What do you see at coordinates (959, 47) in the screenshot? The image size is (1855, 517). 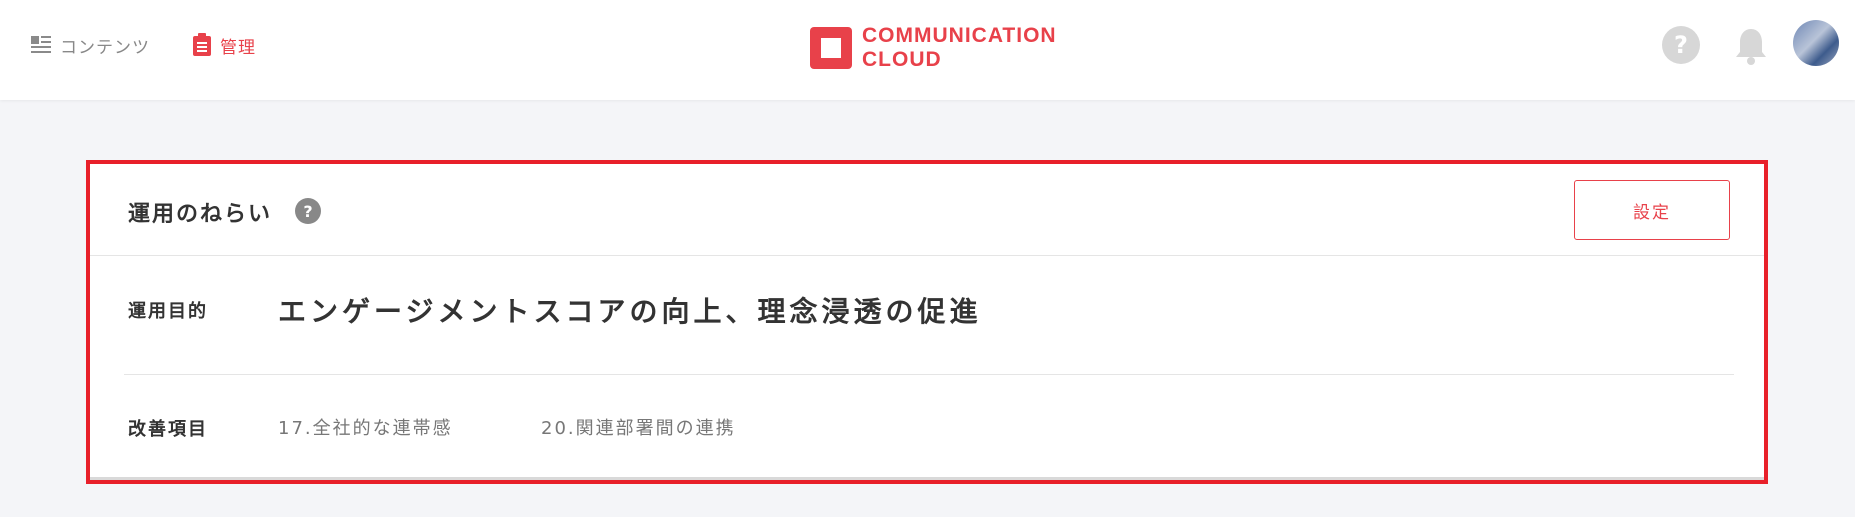 I see `logo-text: COMMUNICATION CLOUD` at bounding box center [959, 47].